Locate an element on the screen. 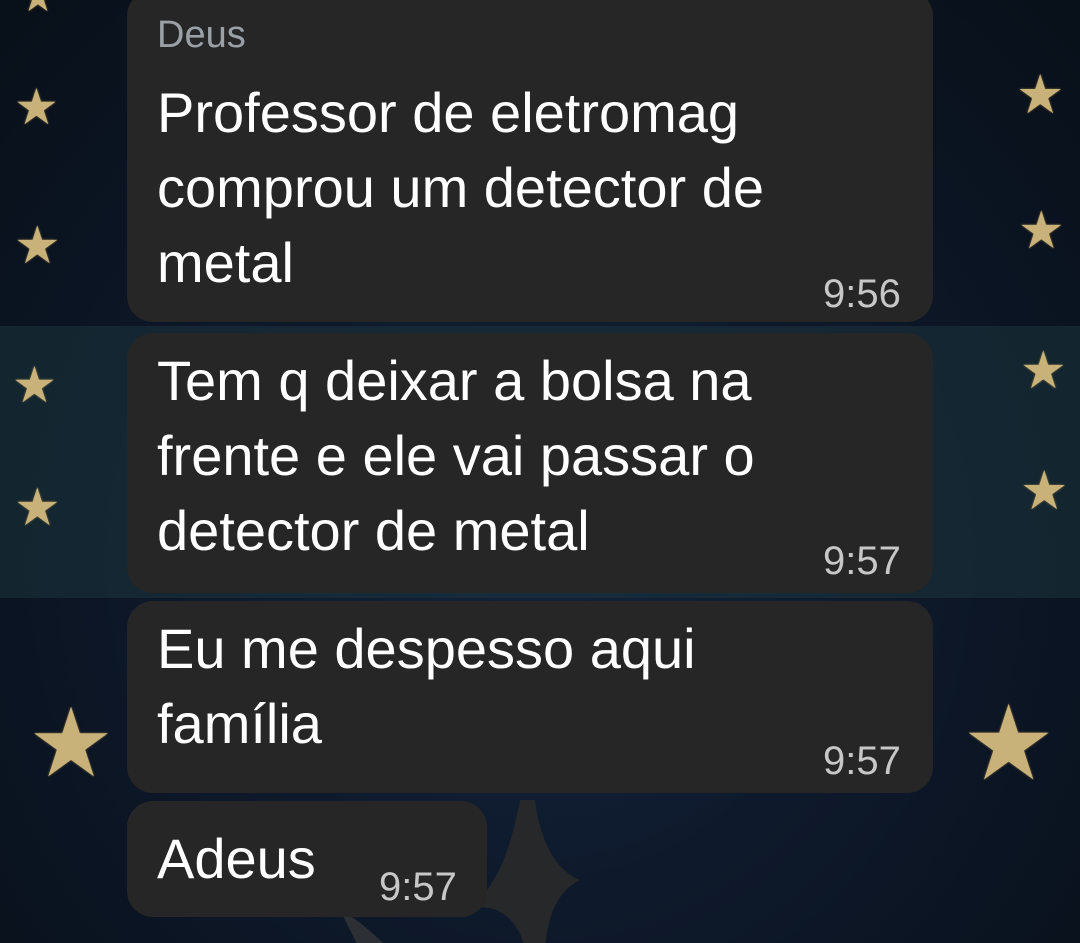 This screenshot has width=1080, height=943. message-bubble: Adeus 9:57 is located at coordinates (307, 859).